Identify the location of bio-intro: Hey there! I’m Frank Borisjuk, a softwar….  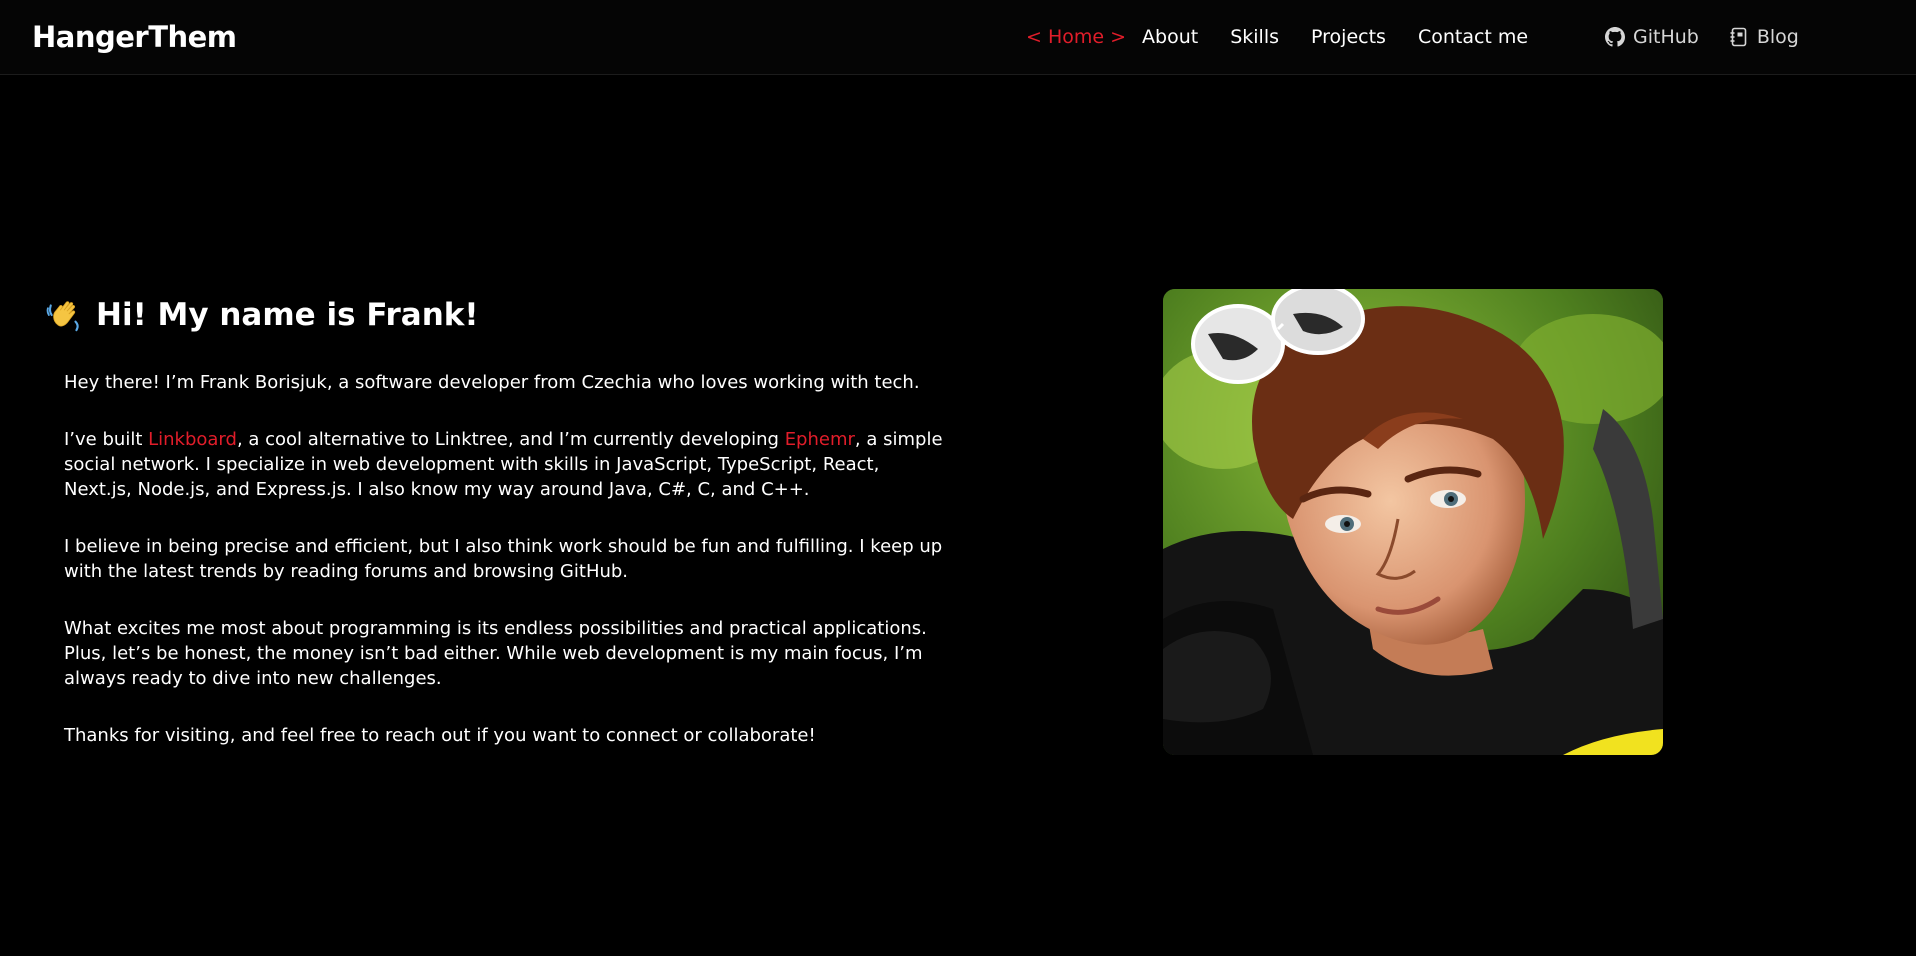
(492, 382).